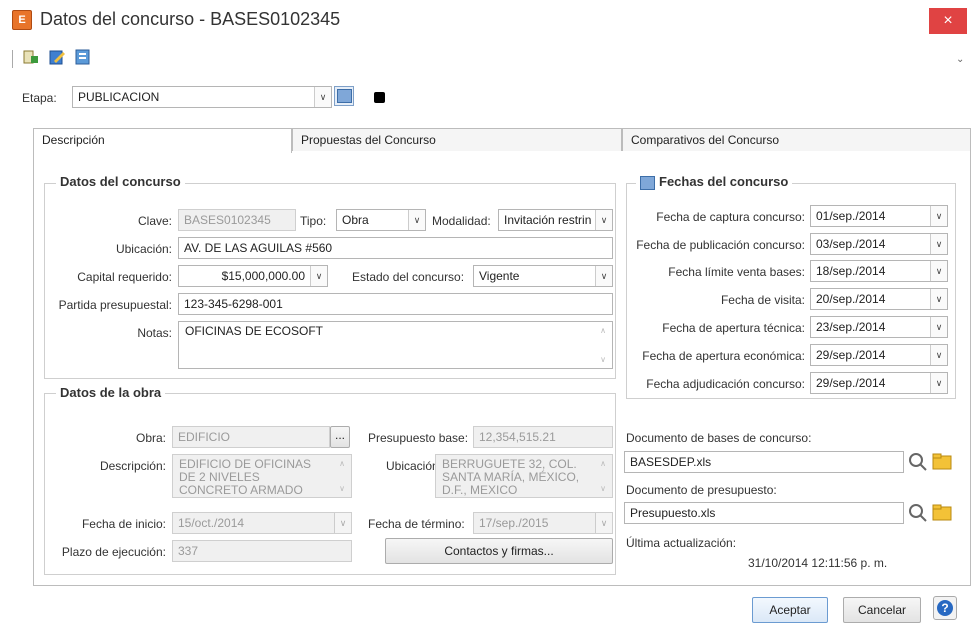  What do you see at coordinates (57, 59) in the screenshot?
I see `edit-icon` at bounding box center [57, 59].